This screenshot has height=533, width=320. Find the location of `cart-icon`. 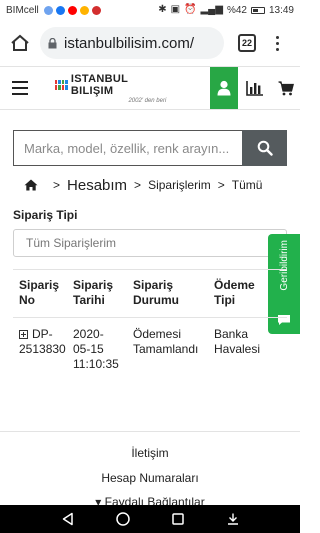

cart-icon is located at coordinates (286, 87).